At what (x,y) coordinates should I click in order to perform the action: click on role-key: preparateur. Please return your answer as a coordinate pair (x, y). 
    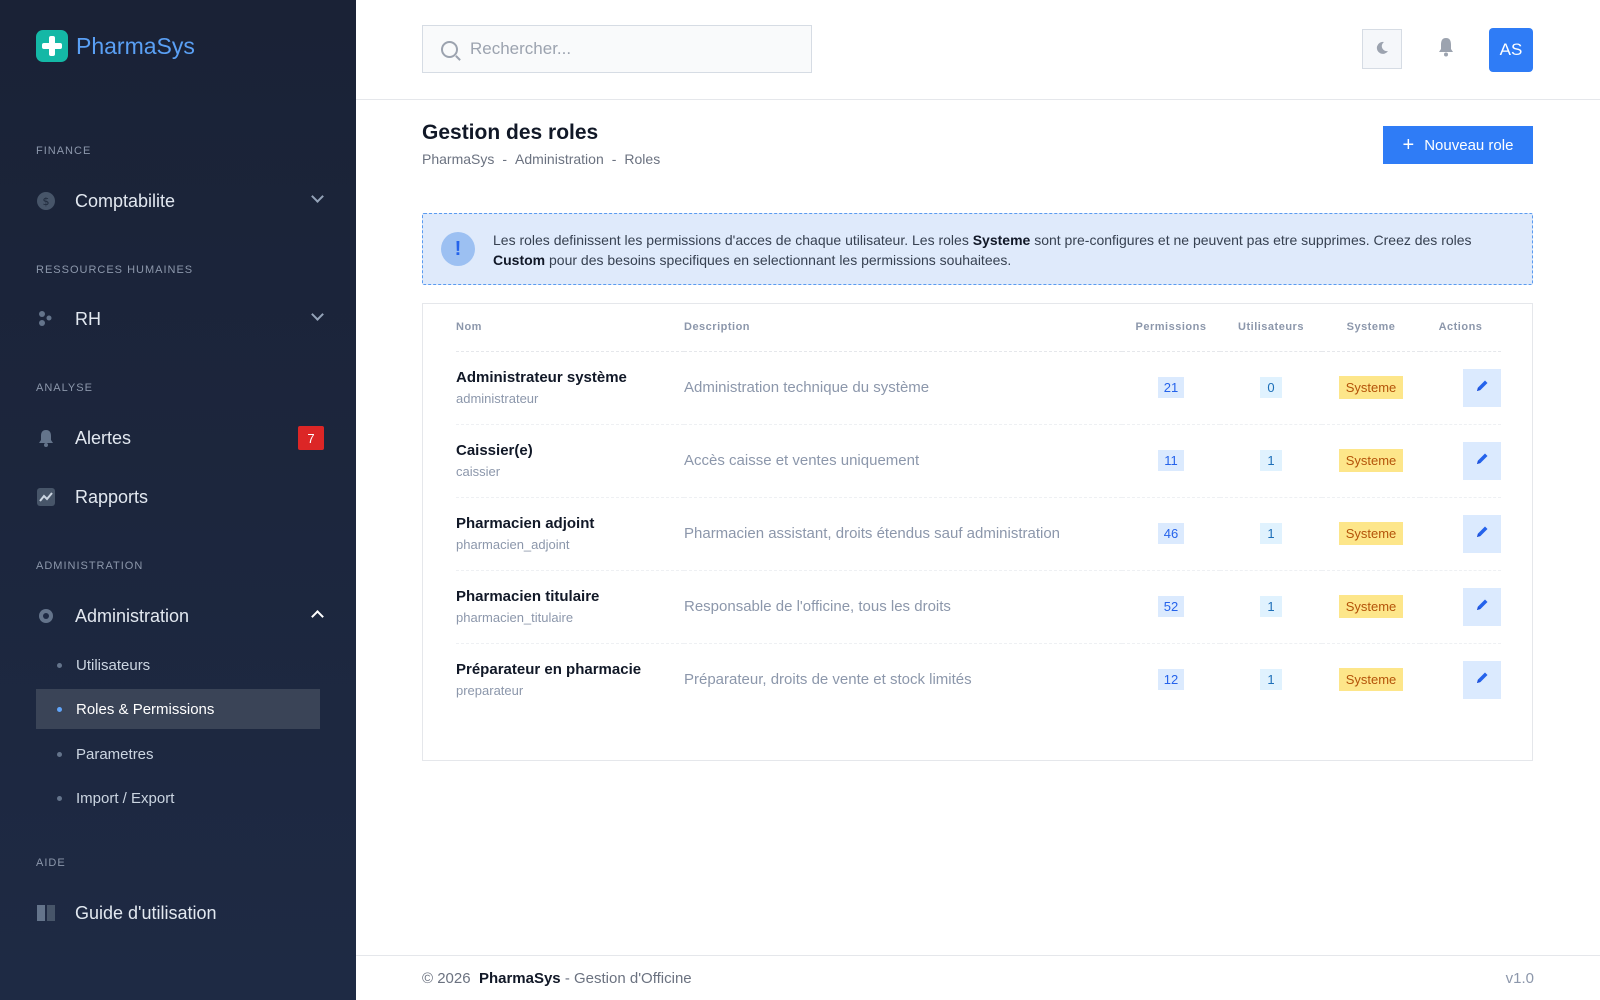
    Looking at the image, I should click on (490, 691).